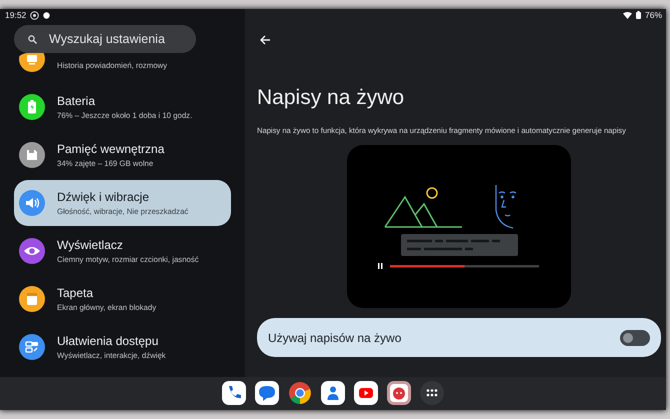 The width and height of the screenshot is (670, 419). I want to click on accessibility-icon, so click(32, 347).